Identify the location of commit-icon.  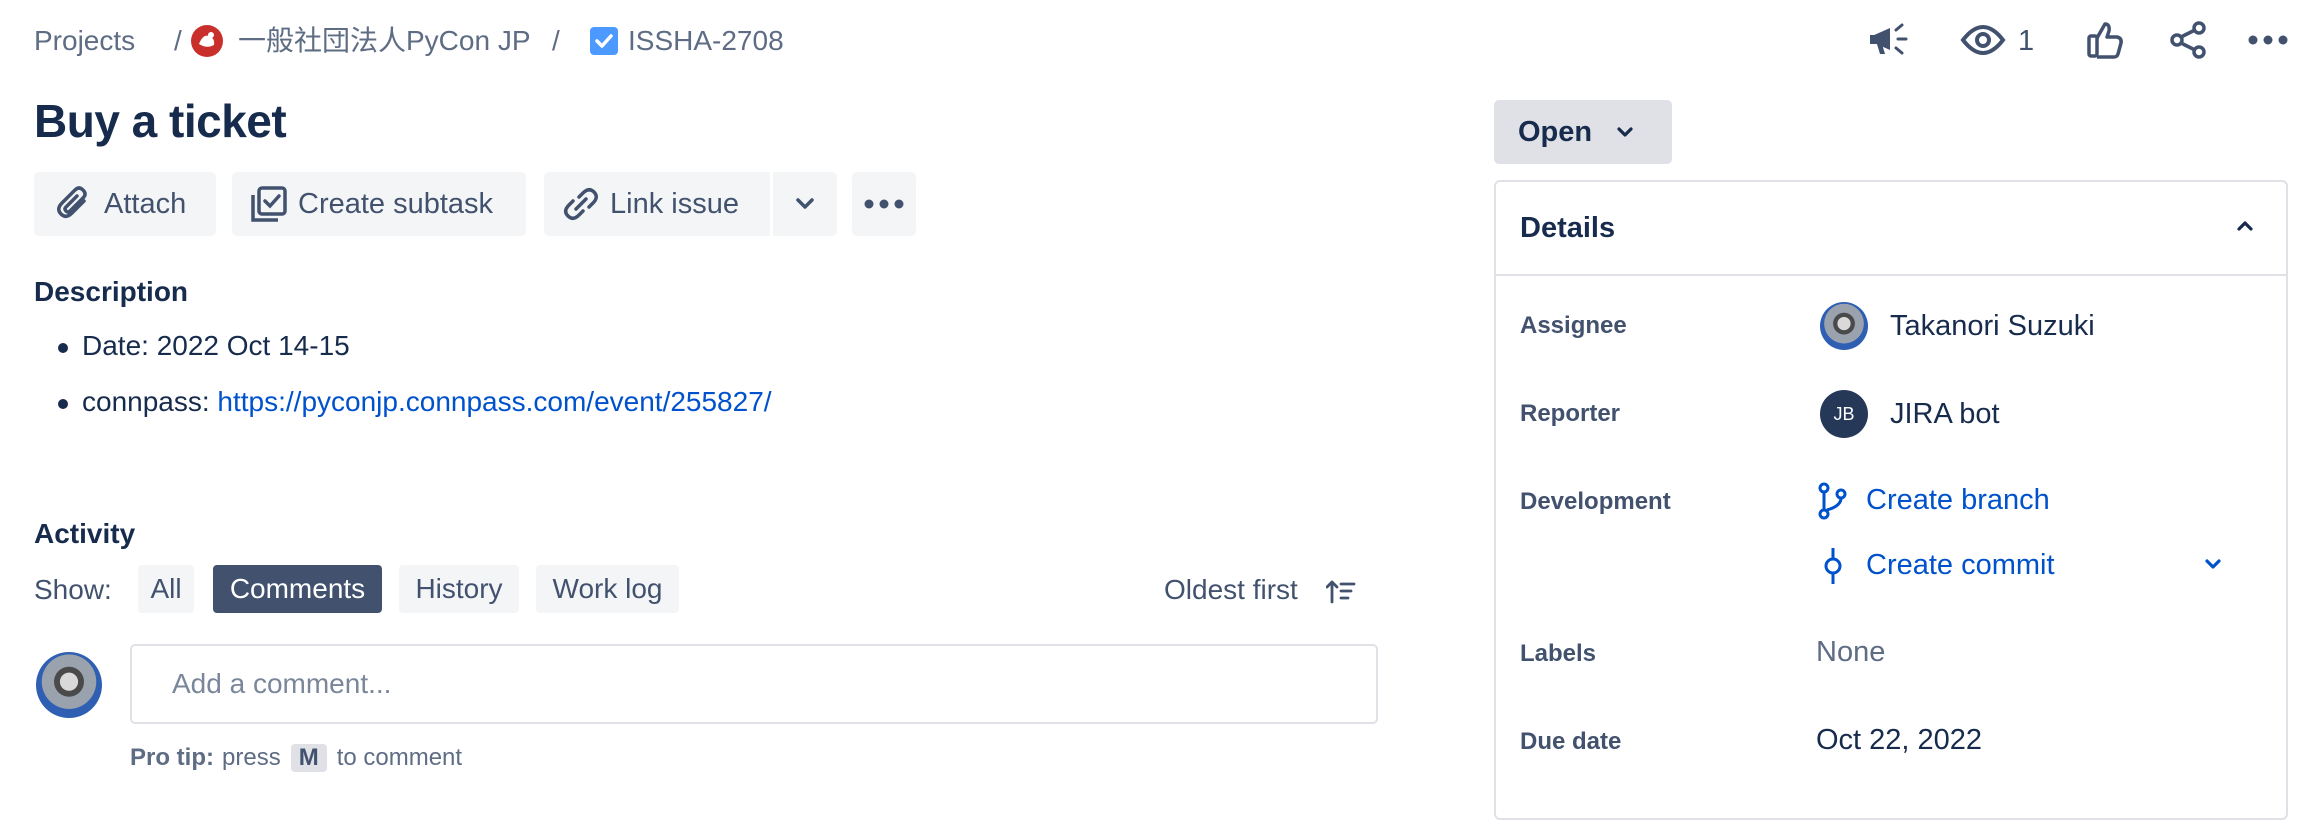
(1833, 566).